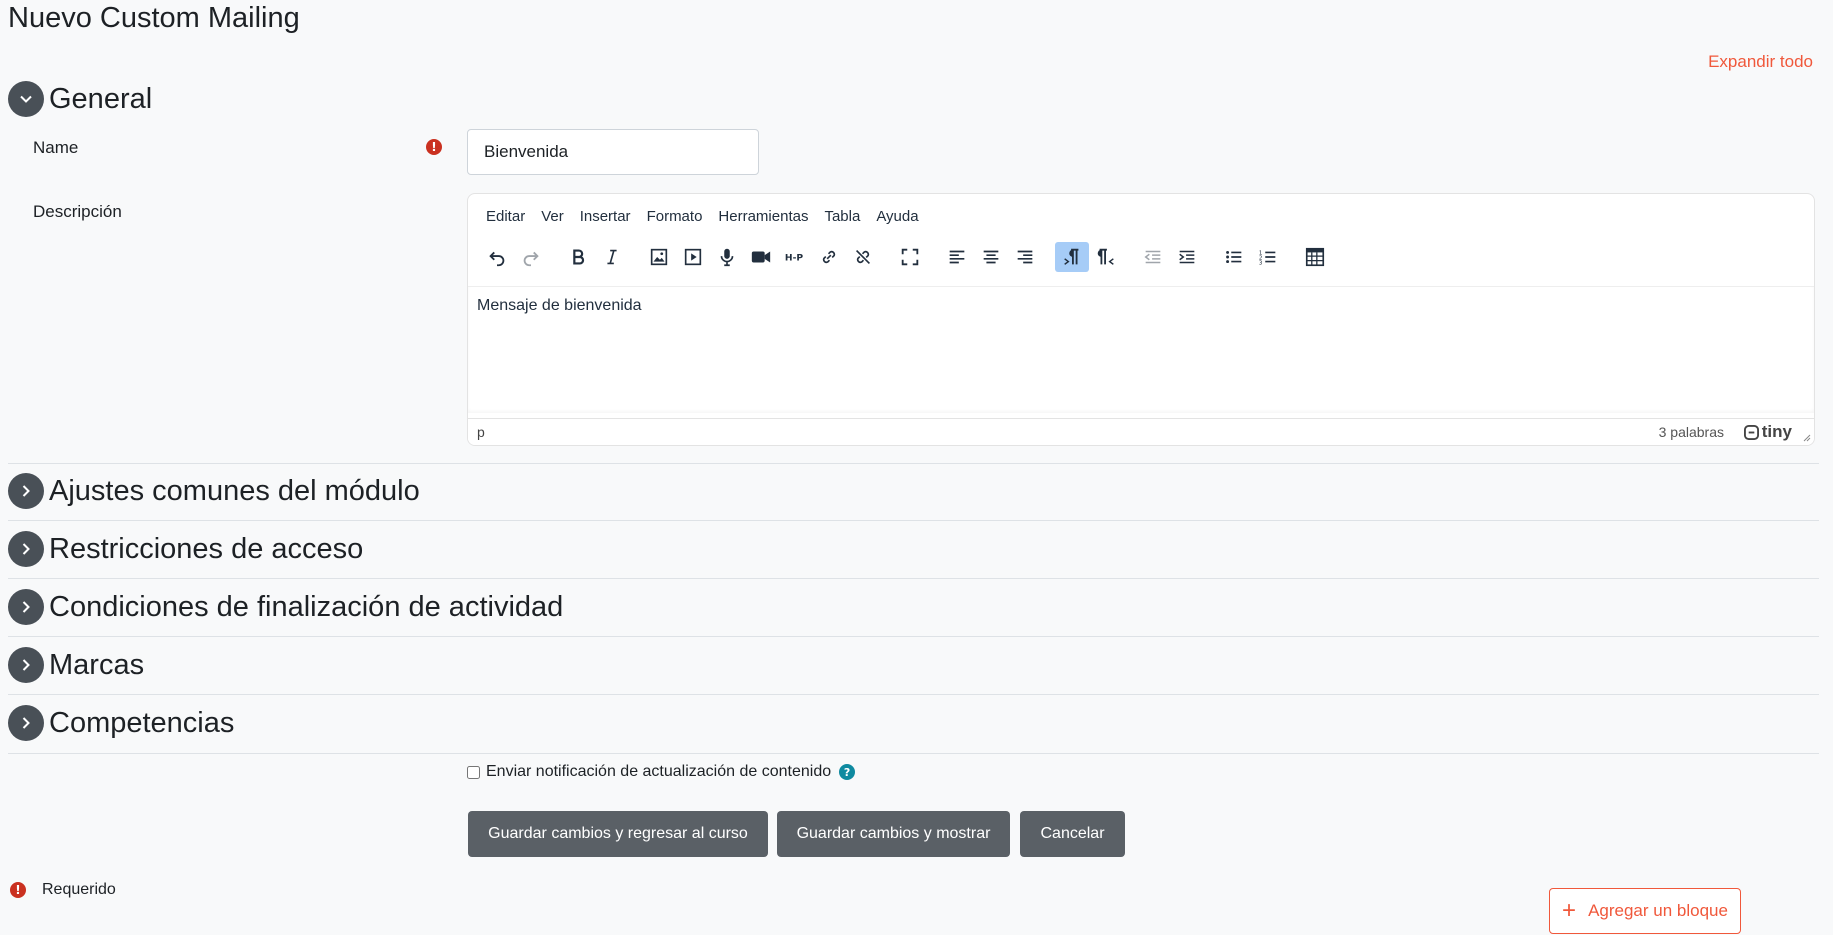 This screenshot has height=950, width=1833. I want to click on word-count: 3 palabras, so click(1691, 432).